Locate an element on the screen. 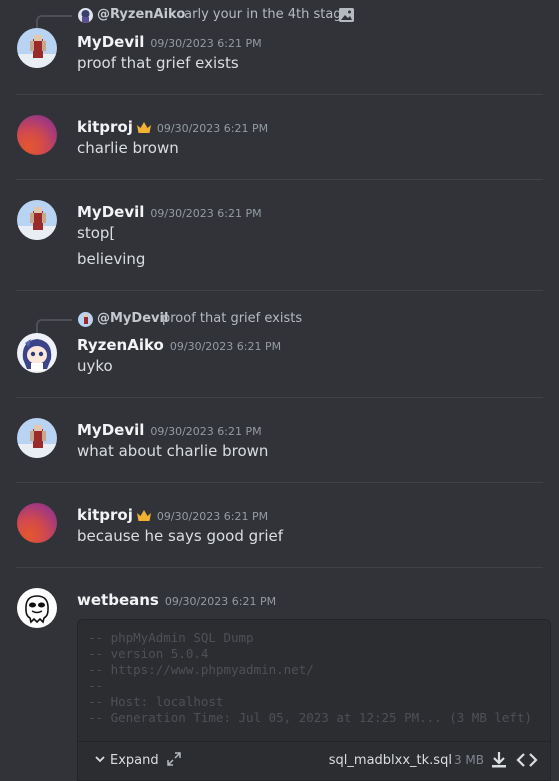 Image resolution: width=559 pixels, height=781 pixels. avatar-wetbeans is located at coordinates (37, 608).